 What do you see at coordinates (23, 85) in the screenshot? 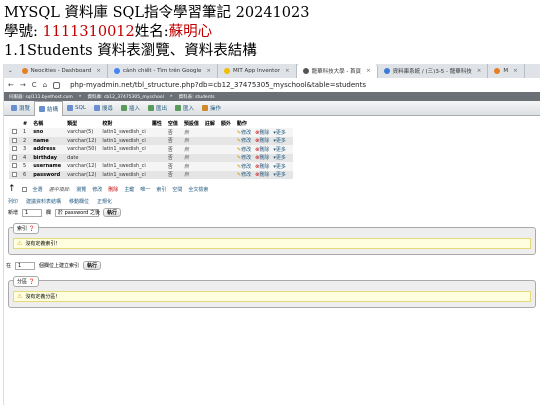
I see `forward-icon: →` at bounding box center [23, 85].